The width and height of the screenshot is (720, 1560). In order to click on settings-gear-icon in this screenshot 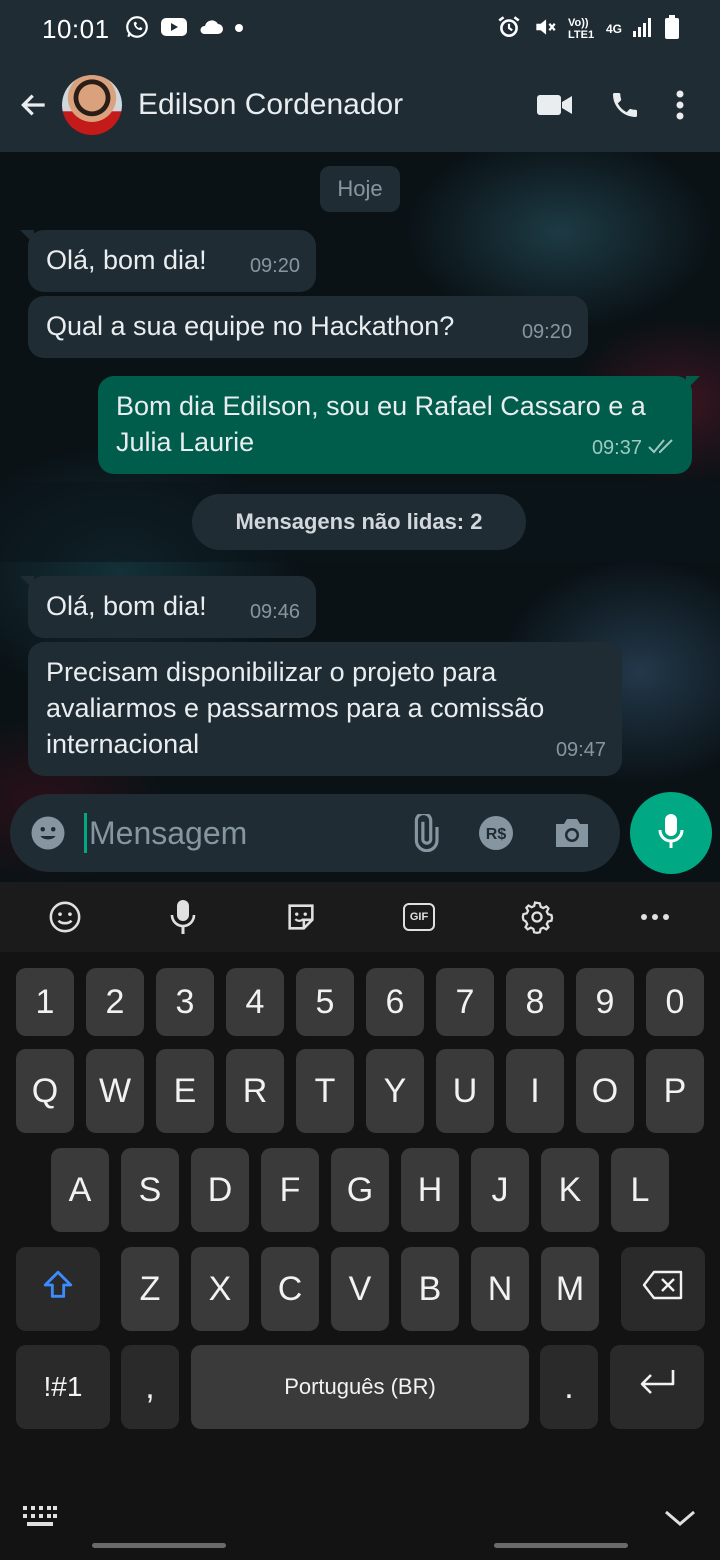, I will do `click(537, 917)`.